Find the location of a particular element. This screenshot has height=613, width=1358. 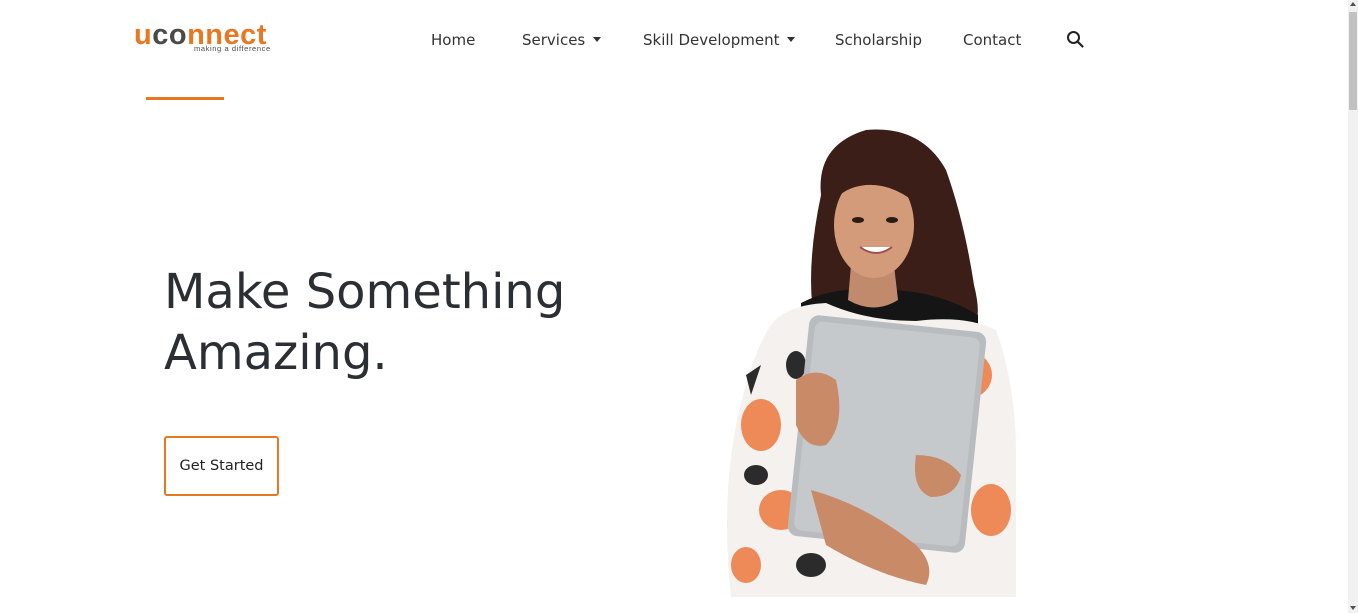

nav-item-services-label: Services is located at coordinates (554, 40).